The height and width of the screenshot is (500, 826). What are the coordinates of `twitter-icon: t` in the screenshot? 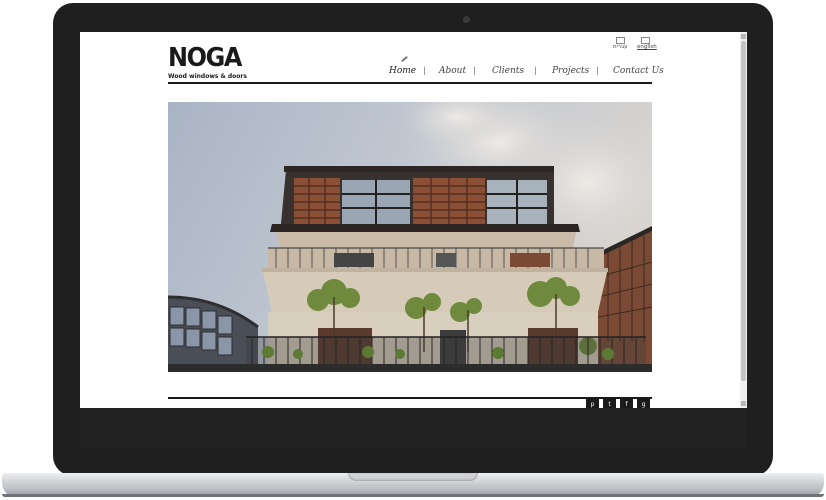 It's located at (609, 403).